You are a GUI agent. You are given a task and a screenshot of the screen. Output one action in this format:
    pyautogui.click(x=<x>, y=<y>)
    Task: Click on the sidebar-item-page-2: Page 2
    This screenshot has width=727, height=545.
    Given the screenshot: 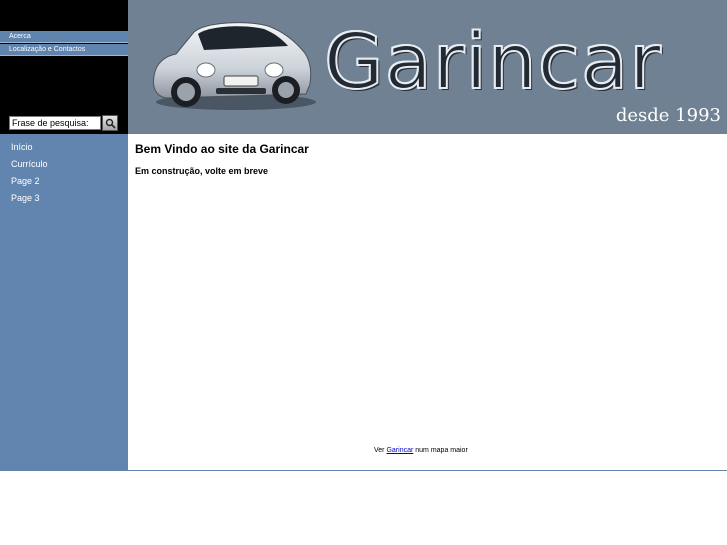 What is the action you would take?
    pyautogui.click(x=25, y=181)
    